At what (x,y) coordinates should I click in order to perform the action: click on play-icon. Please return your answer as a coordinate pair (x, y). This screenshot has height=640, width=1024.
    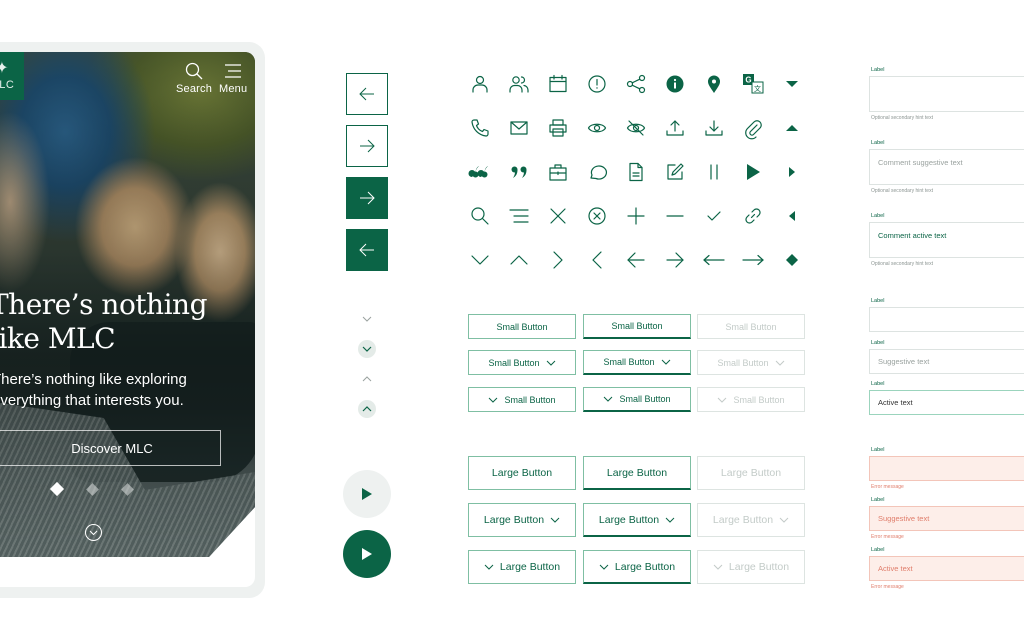
    Looking at the image, I should click on (367, 494).